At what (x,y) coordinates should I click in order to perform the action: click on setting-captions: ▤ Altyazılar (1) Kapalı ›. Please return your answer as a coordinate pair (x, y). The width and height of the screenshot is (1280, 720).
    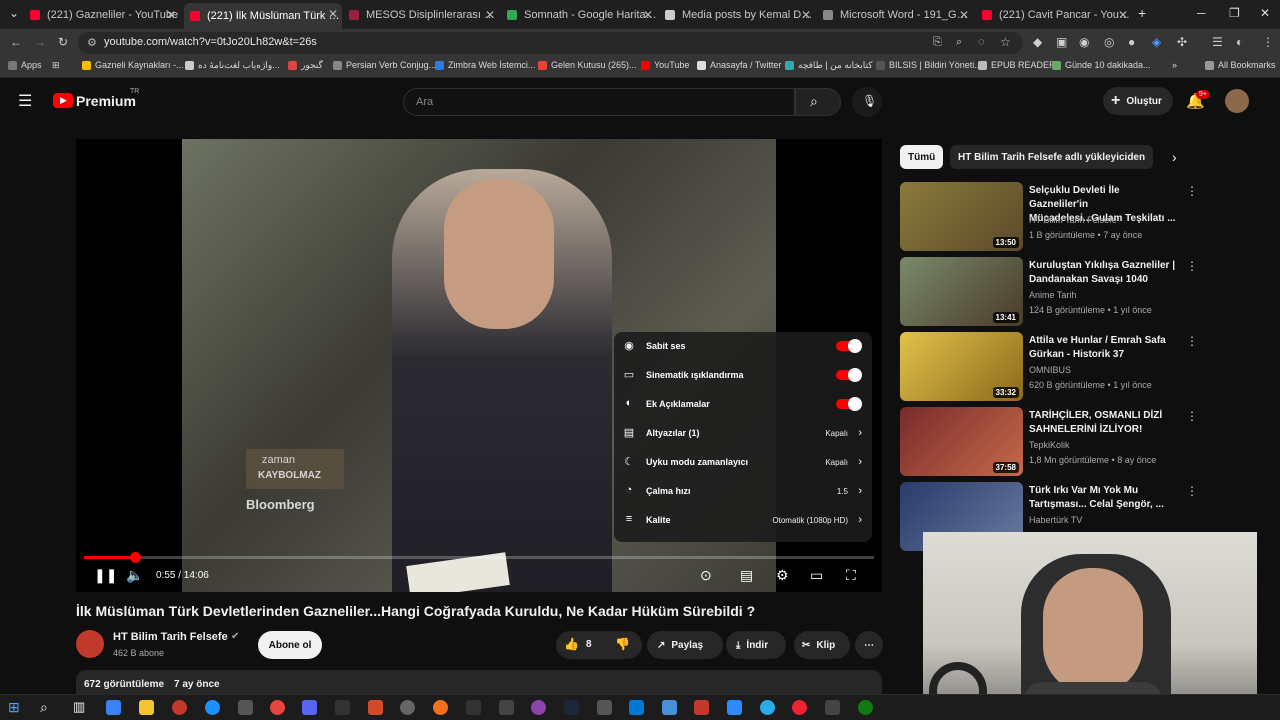
    Looking at the image, I should click on (743, 433).